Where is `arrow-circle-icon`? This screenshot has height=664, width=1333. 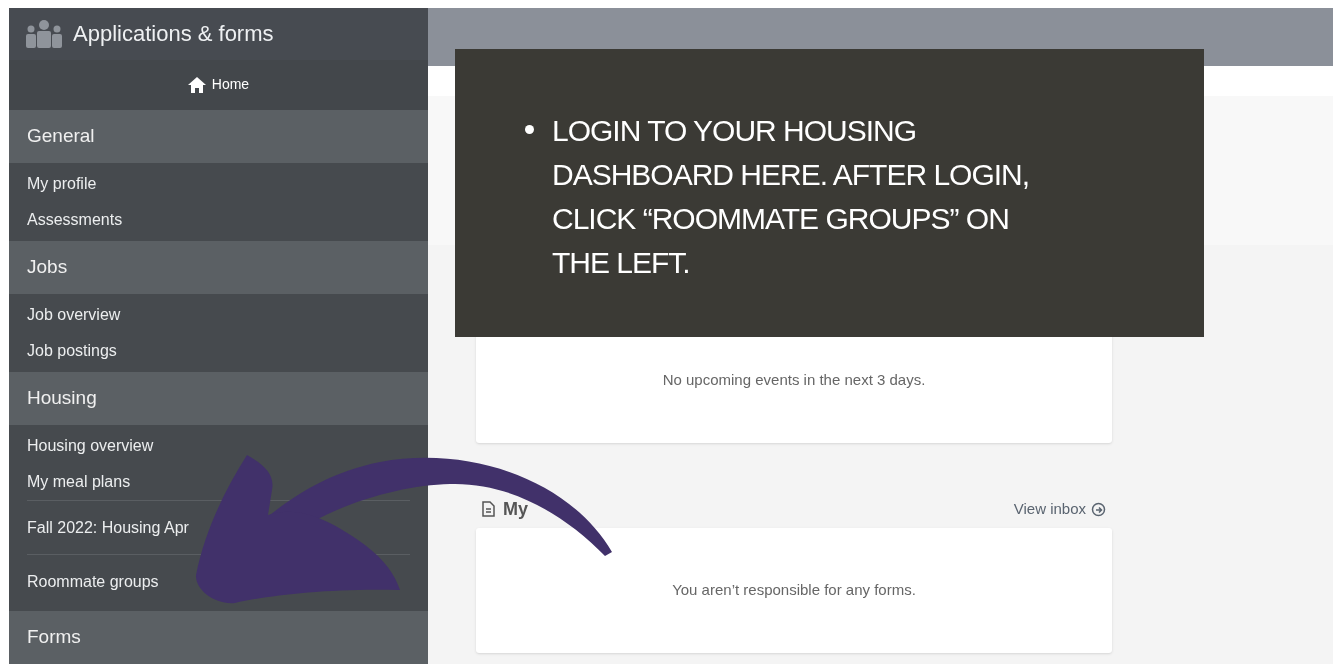 arrow-circle-icon is located at coordinates (1098, 509).